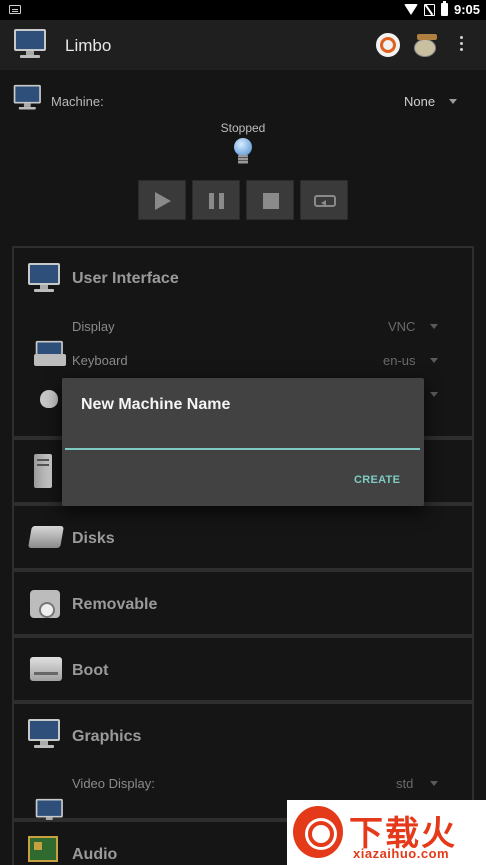  What do you see at coordinates (115, 604) in the screenshot?
I see `section-title-removable: Removable` at bounding box center [115, 604].